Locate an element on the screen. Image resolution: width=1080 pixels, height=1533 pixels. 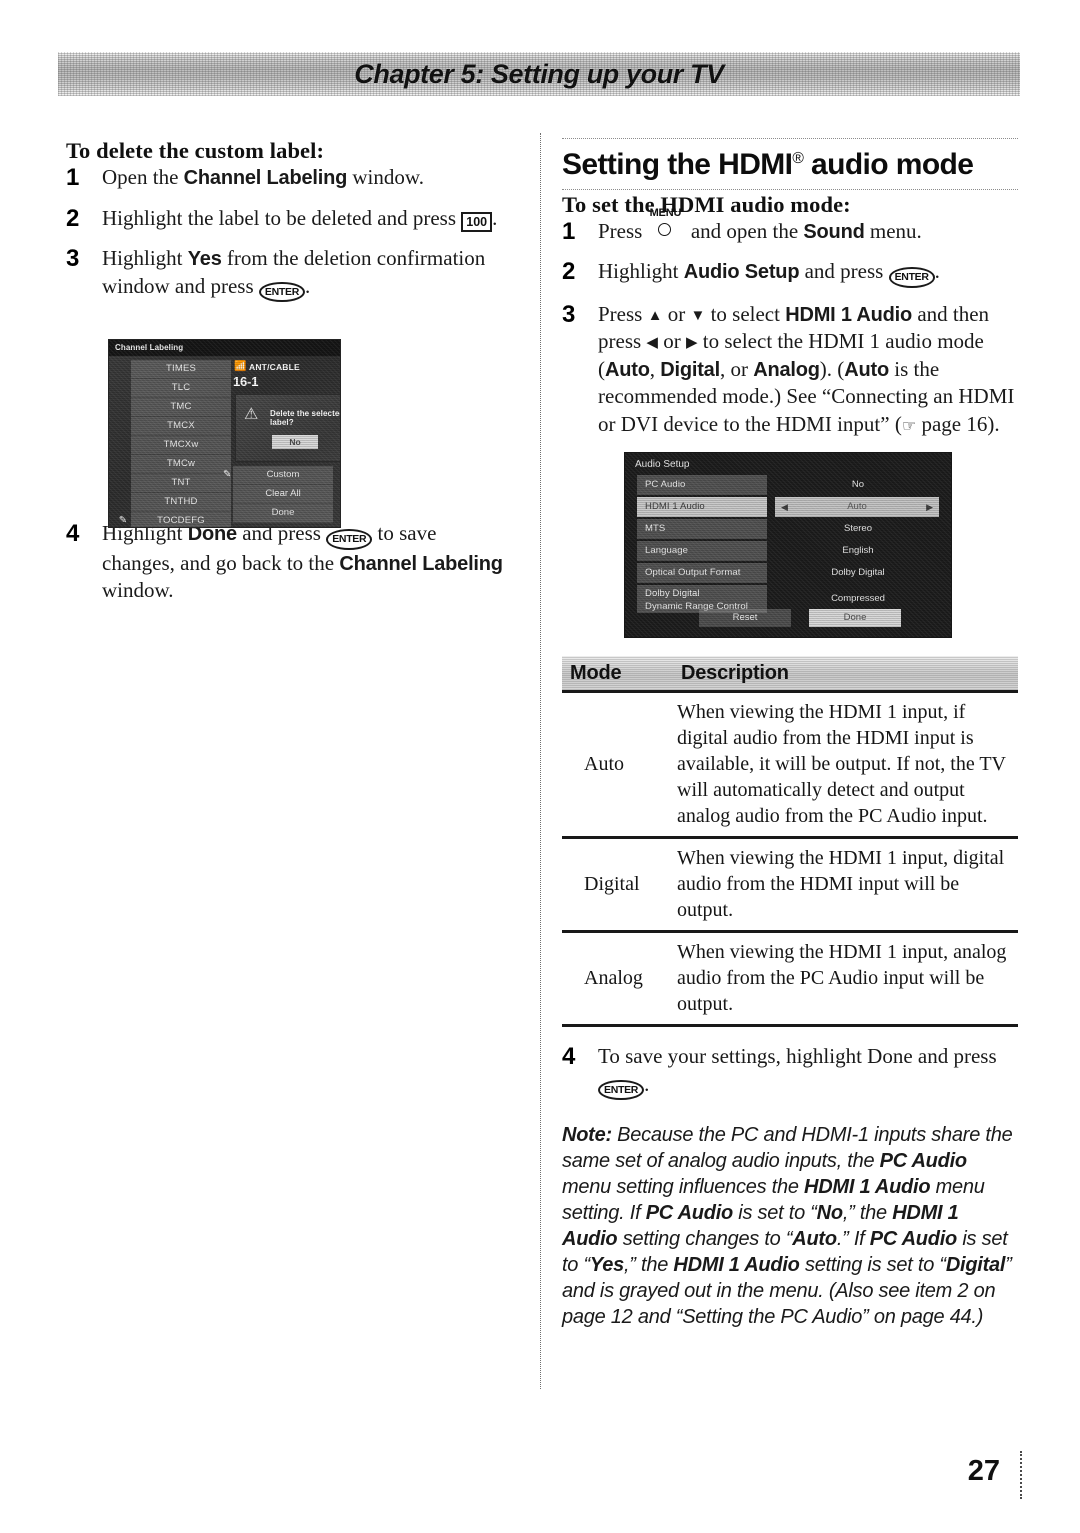
channel-list-item: TNTHD is located at coordinates (181, 502).